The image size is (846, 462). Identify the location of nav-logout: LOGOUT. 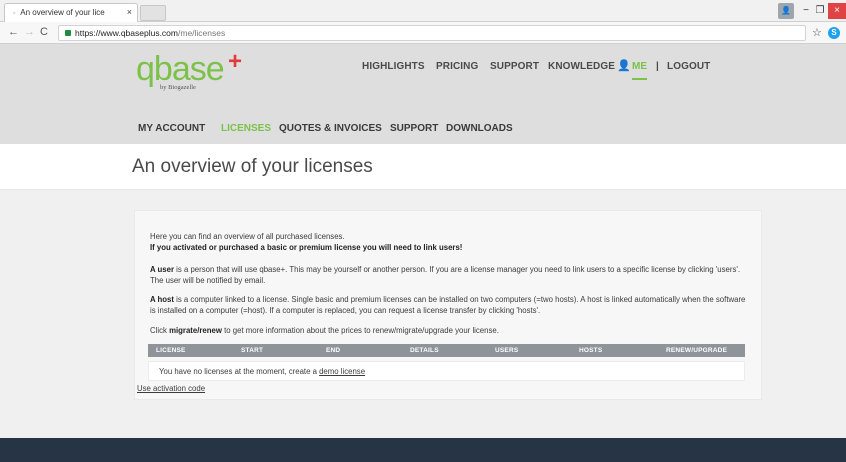
(688, 66).